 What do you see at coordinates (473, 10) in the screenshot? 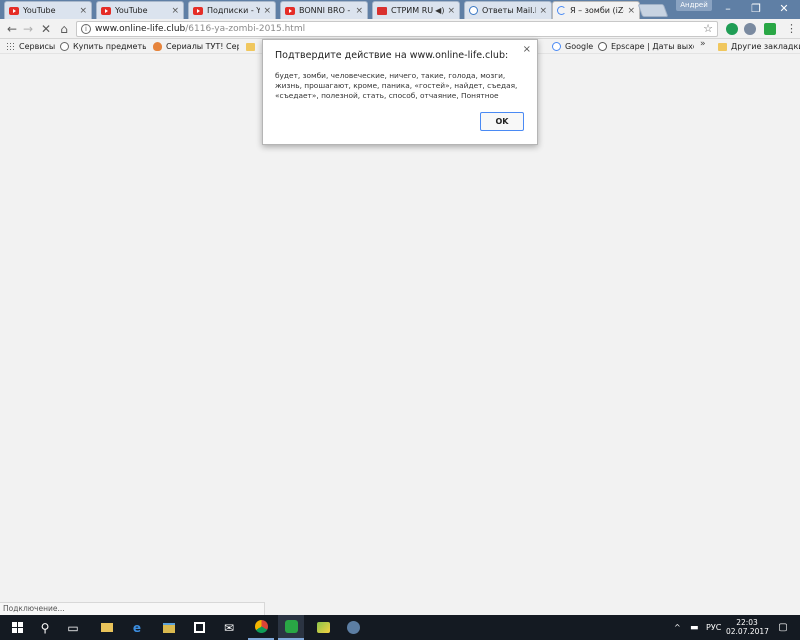
I see `mail-answers-icon` at bounding box center [473, 10].